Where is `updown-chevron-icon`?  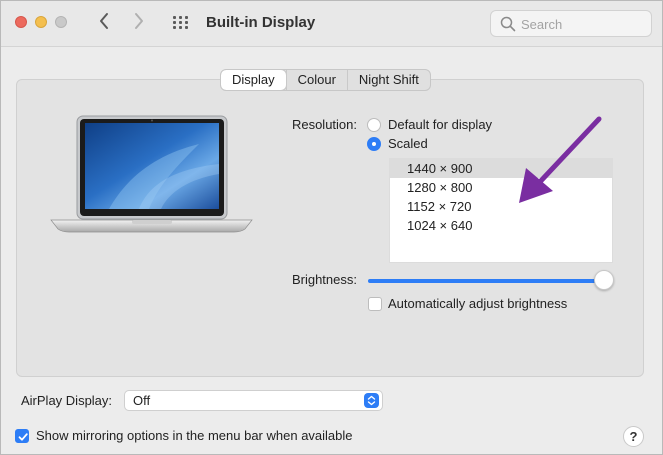
updown-chevron-icon is located at coordinates (371, 400).